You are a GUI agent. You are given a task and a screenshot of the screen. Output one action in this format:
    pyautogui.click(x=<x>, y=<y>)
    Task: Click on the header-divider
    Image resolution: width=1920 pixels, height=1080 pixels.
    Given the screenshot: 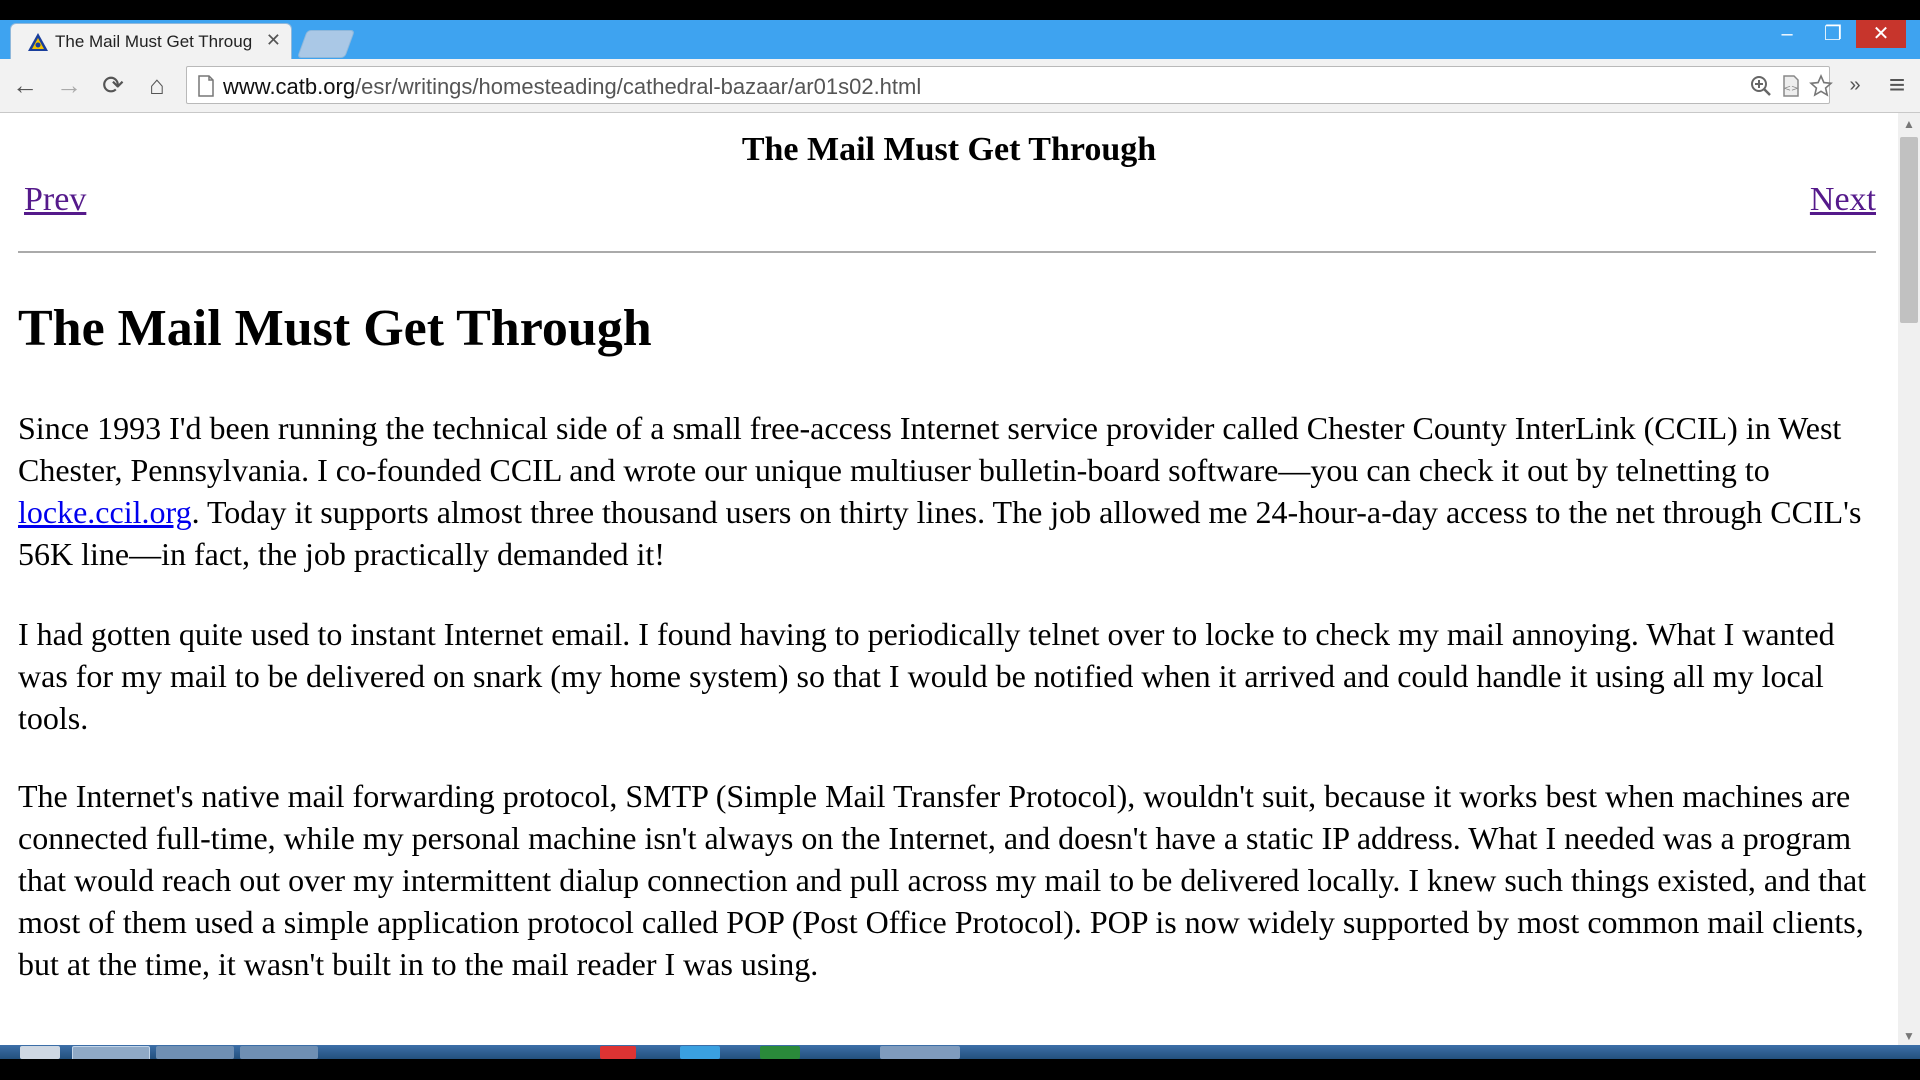 What is the action you would take?
    pyautogui.click(x=947, y=252)
    